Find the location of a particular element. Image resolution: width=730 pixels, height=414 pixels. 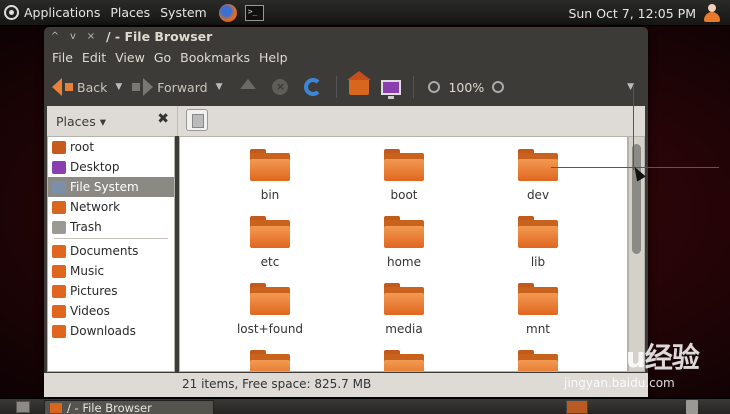

trash-applet-icon is located at coordinates (692, 407).